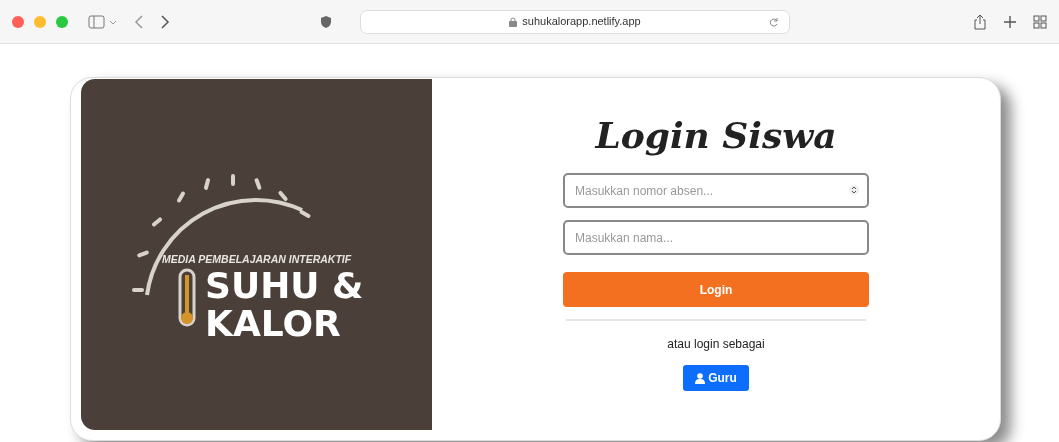 Image resolution: width=1059 pixels, height=442 pixels. What do you see at coordinates (1010, 21) in the screenshot?
I see `plus-icon` at bounding box center [1010, 21].